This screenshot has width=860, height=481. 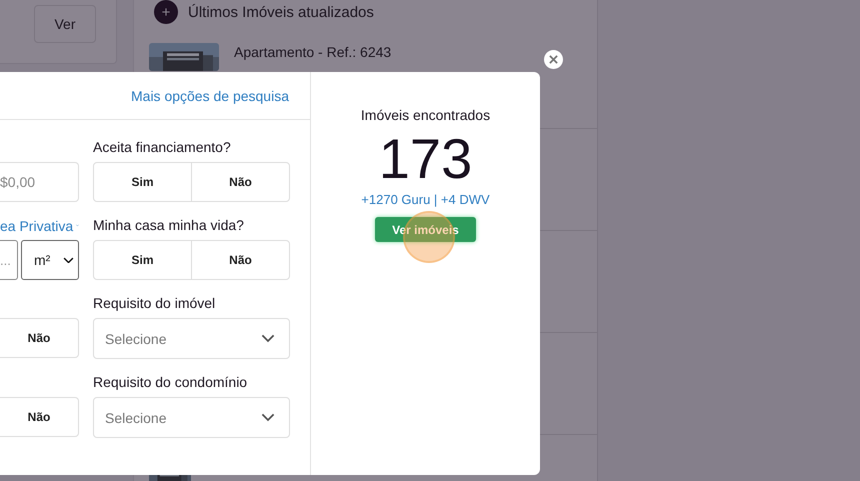 What do you see at coordinates (425, 199) in the screenshot?
I see `results-sources: +1270 Guru | +4 DWV` at bounding box center [425, 199].